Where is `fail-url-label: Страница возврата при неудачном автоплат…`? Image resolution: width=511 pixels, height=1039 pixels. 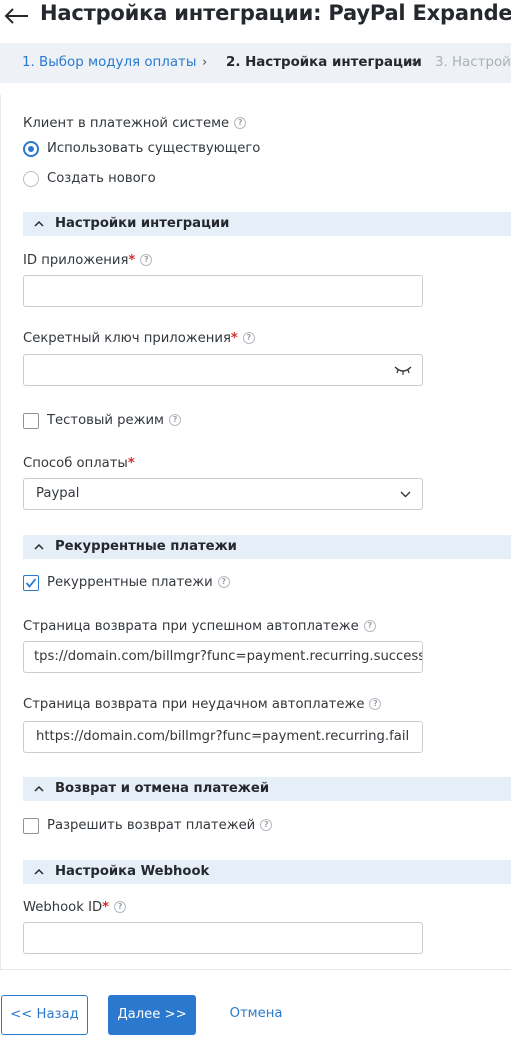 fail-url-label: Страница возврата при неудачном автоплат… is located at coordinates (202, 704).